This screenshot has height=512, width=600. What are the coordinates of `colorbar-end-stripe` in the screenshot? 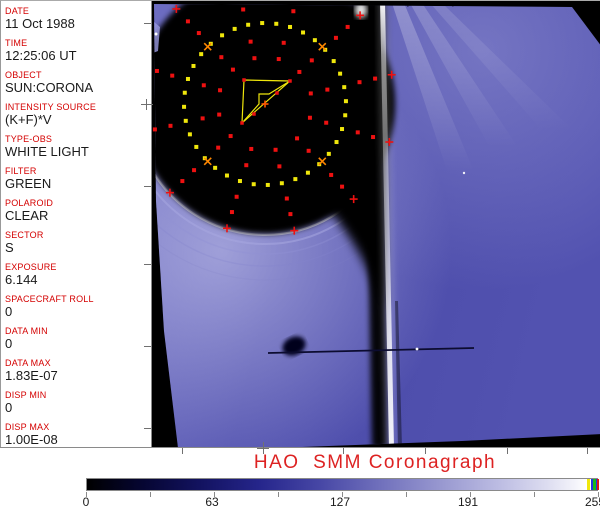 It's located at (598, 484).